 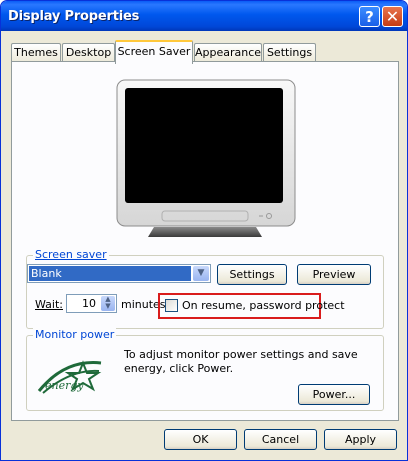 I want to click on wait-minutes-stepper: 10 ▲ ▼, so click(x=91, y=303).